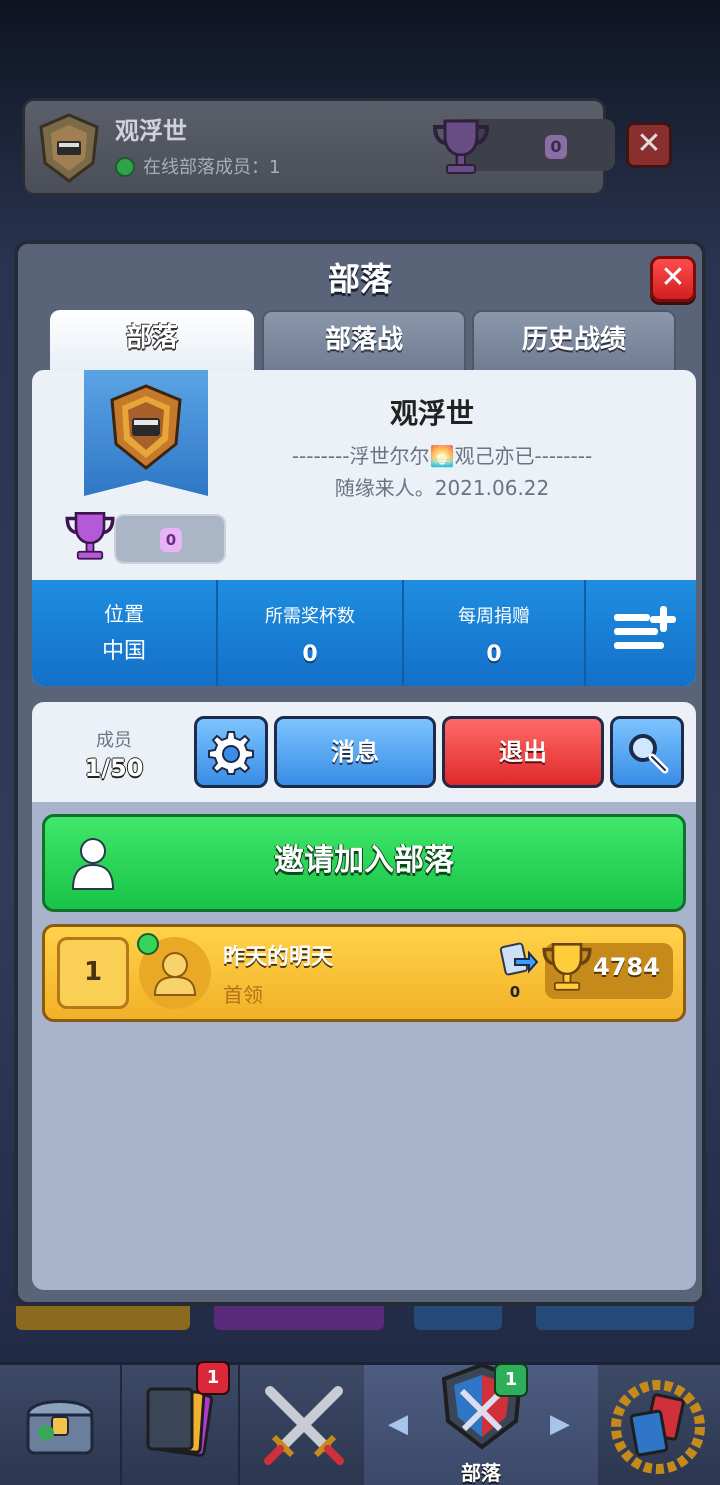  I want to click on tab-clan-war: 部落战, so click(364, 341).